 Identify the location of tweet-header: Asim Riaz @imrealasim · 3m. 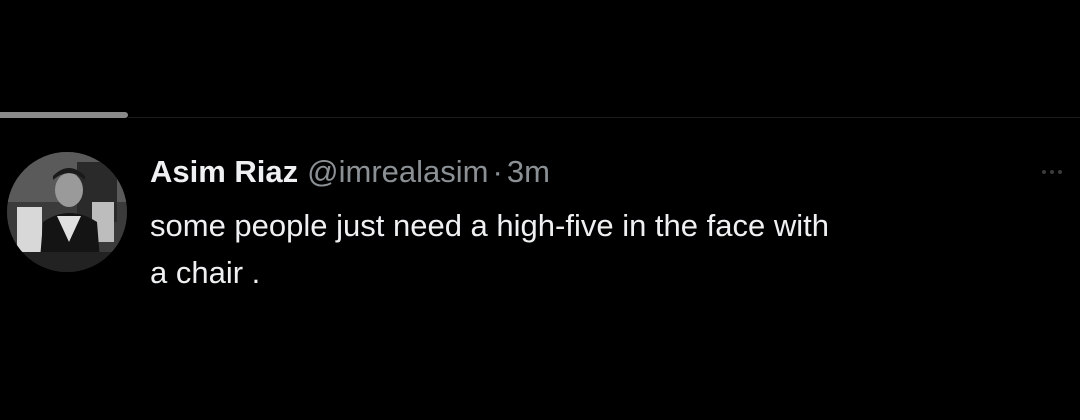
(350, 172).